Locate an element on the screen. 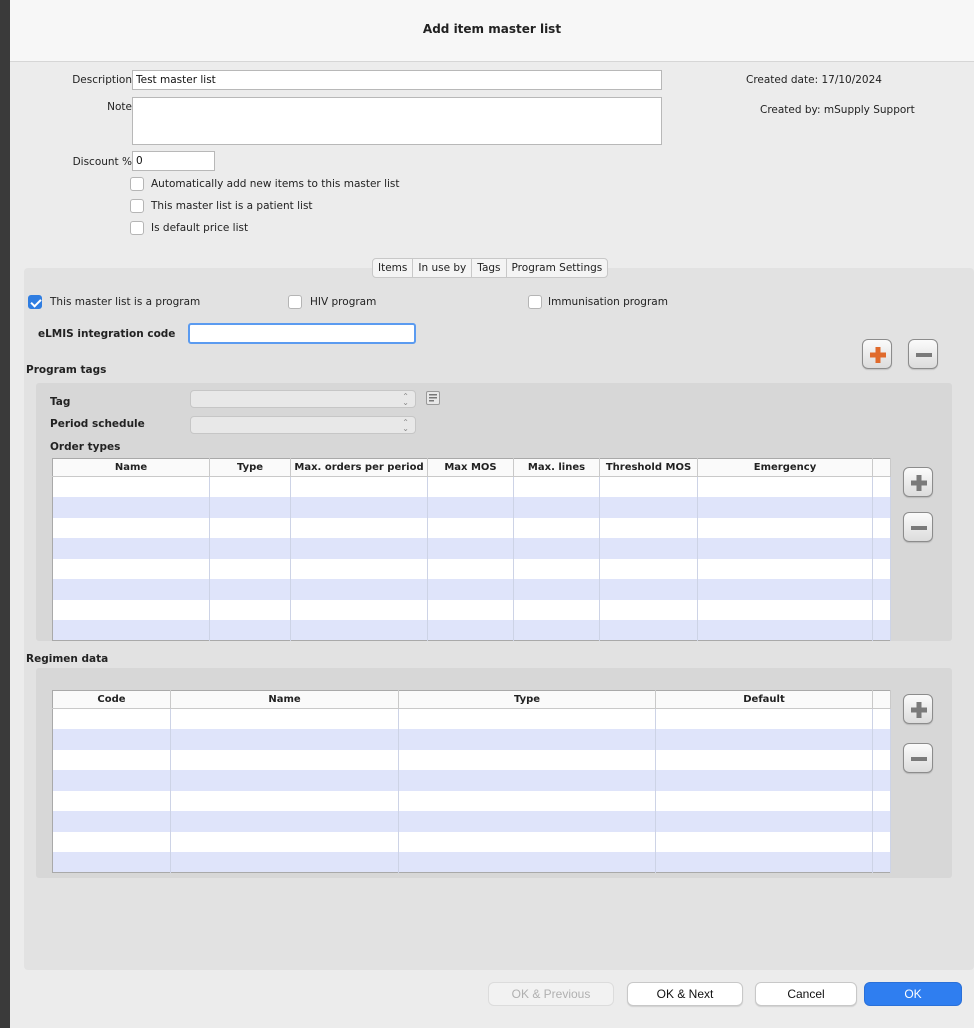 This screenshot has height=1028, width=974. remove-regimen-button is located at coordinates (918, 758).